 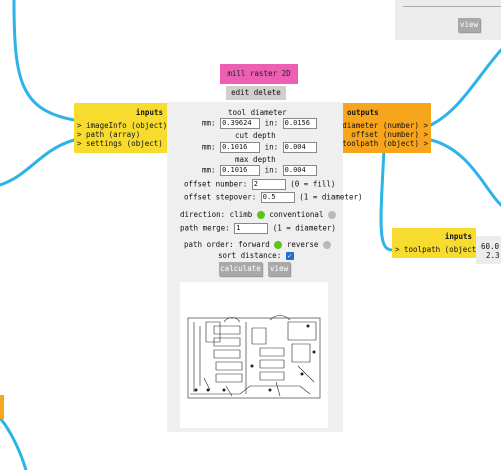 I want to click on output-toolpath: toolpath (object) >, so click(x=385, y=143).